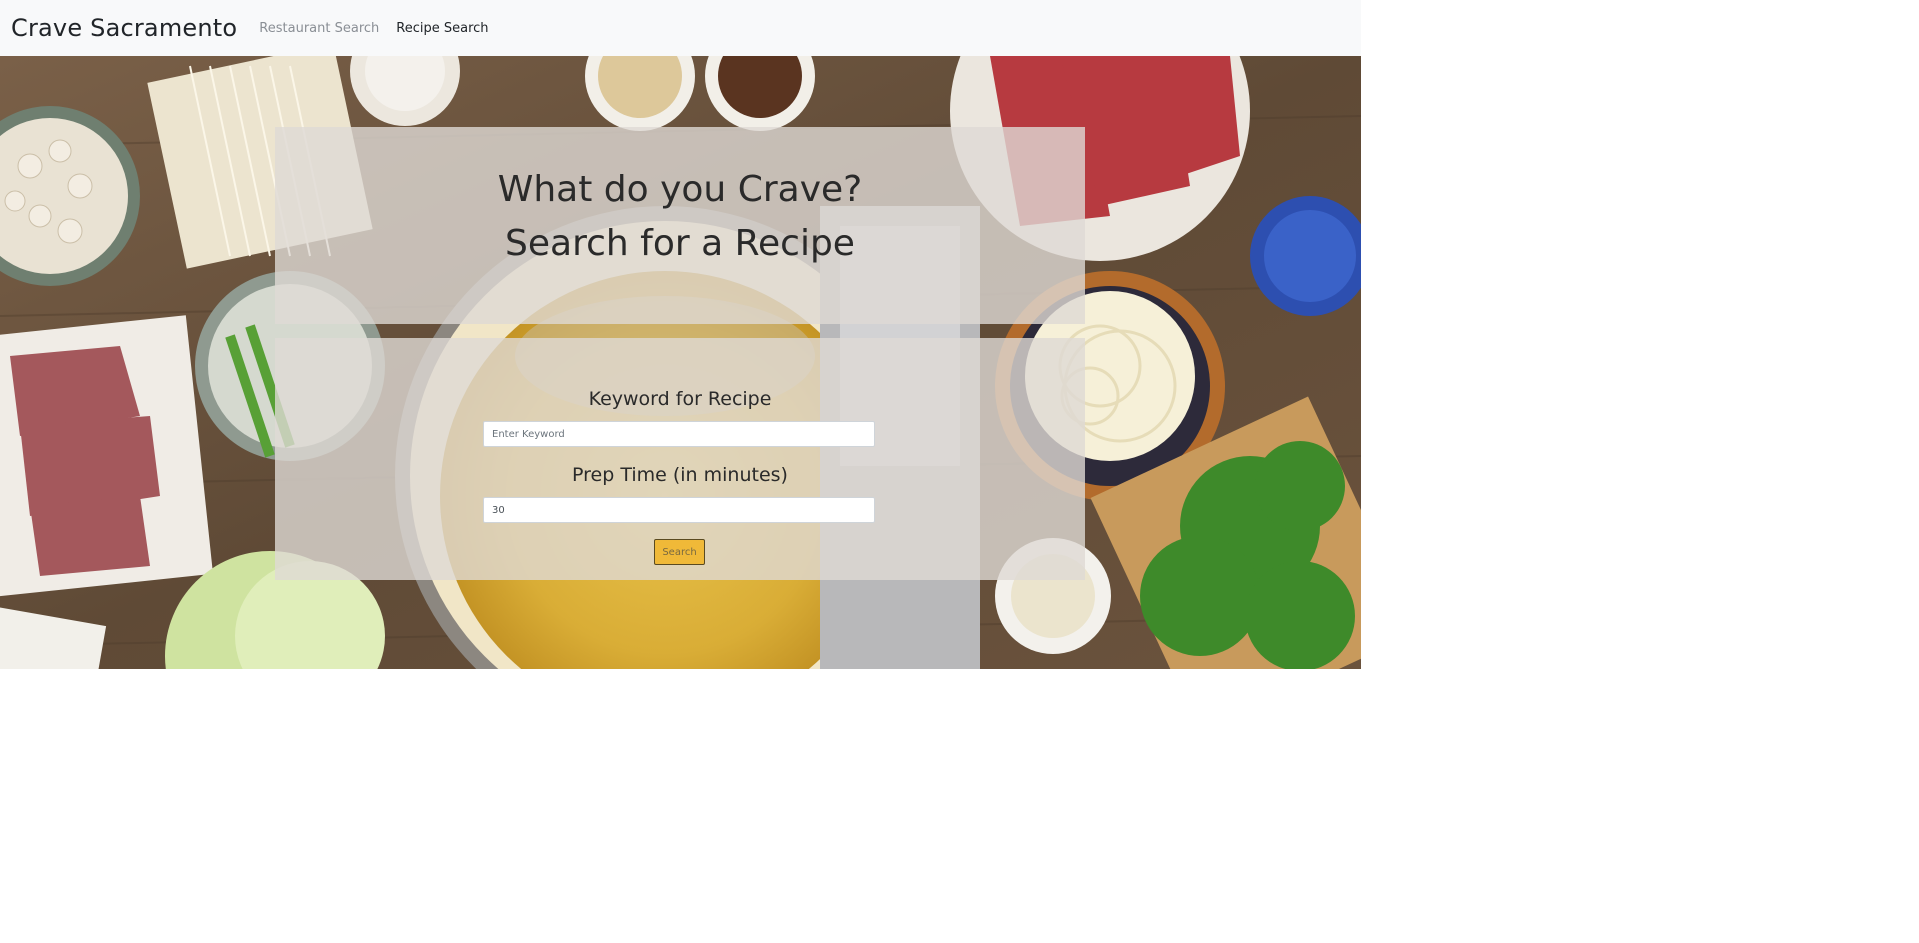 The width and height of the screenshot is (1919, 943). Describe the element at coordinates (680, 189) in the screenshot. I see `hero-heading-line-1: What do you Crave?` at that location.